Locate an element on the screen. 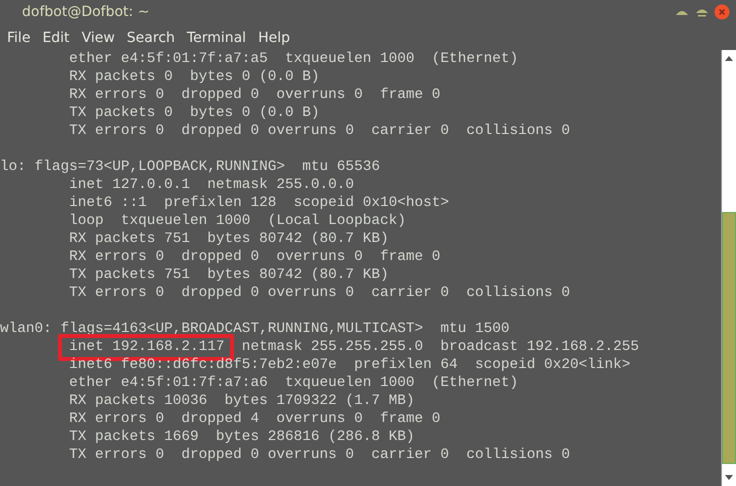 The image size is (736, 486). terminal-line: inet 127.0.0.1 netmask 255.0.0.0 is located at coordinates (212, 185).